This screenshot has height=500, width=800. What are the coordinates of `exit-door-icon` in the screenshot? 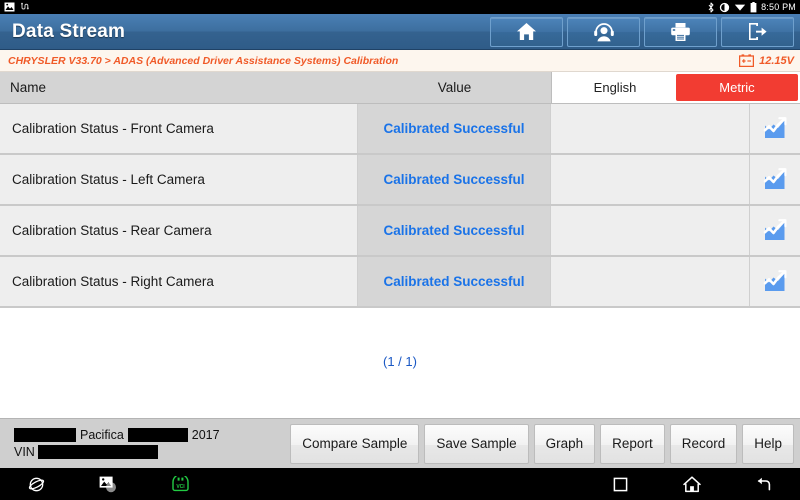 It's located at (758, 31).